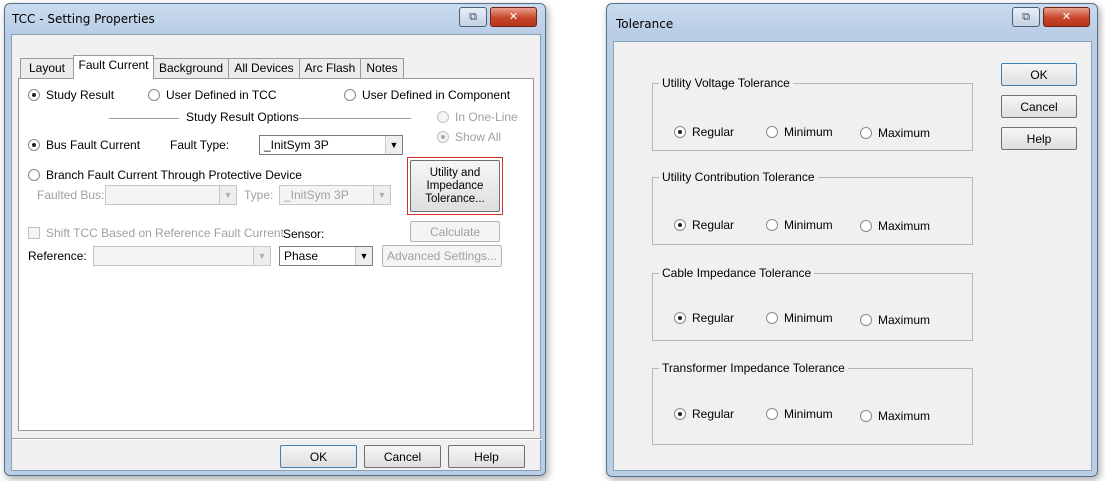  I want to click on fault-type-dropdown: _InitSym 3P ▼, so click(331, 145).